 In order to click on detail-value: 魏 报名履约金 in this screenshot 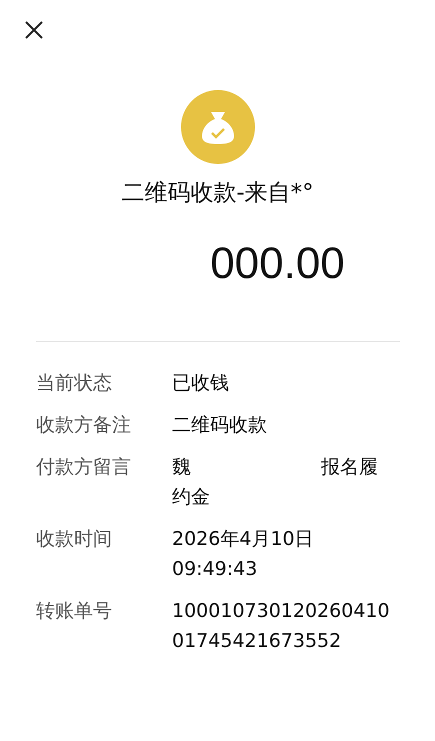, I will do `click(275, 482)`.